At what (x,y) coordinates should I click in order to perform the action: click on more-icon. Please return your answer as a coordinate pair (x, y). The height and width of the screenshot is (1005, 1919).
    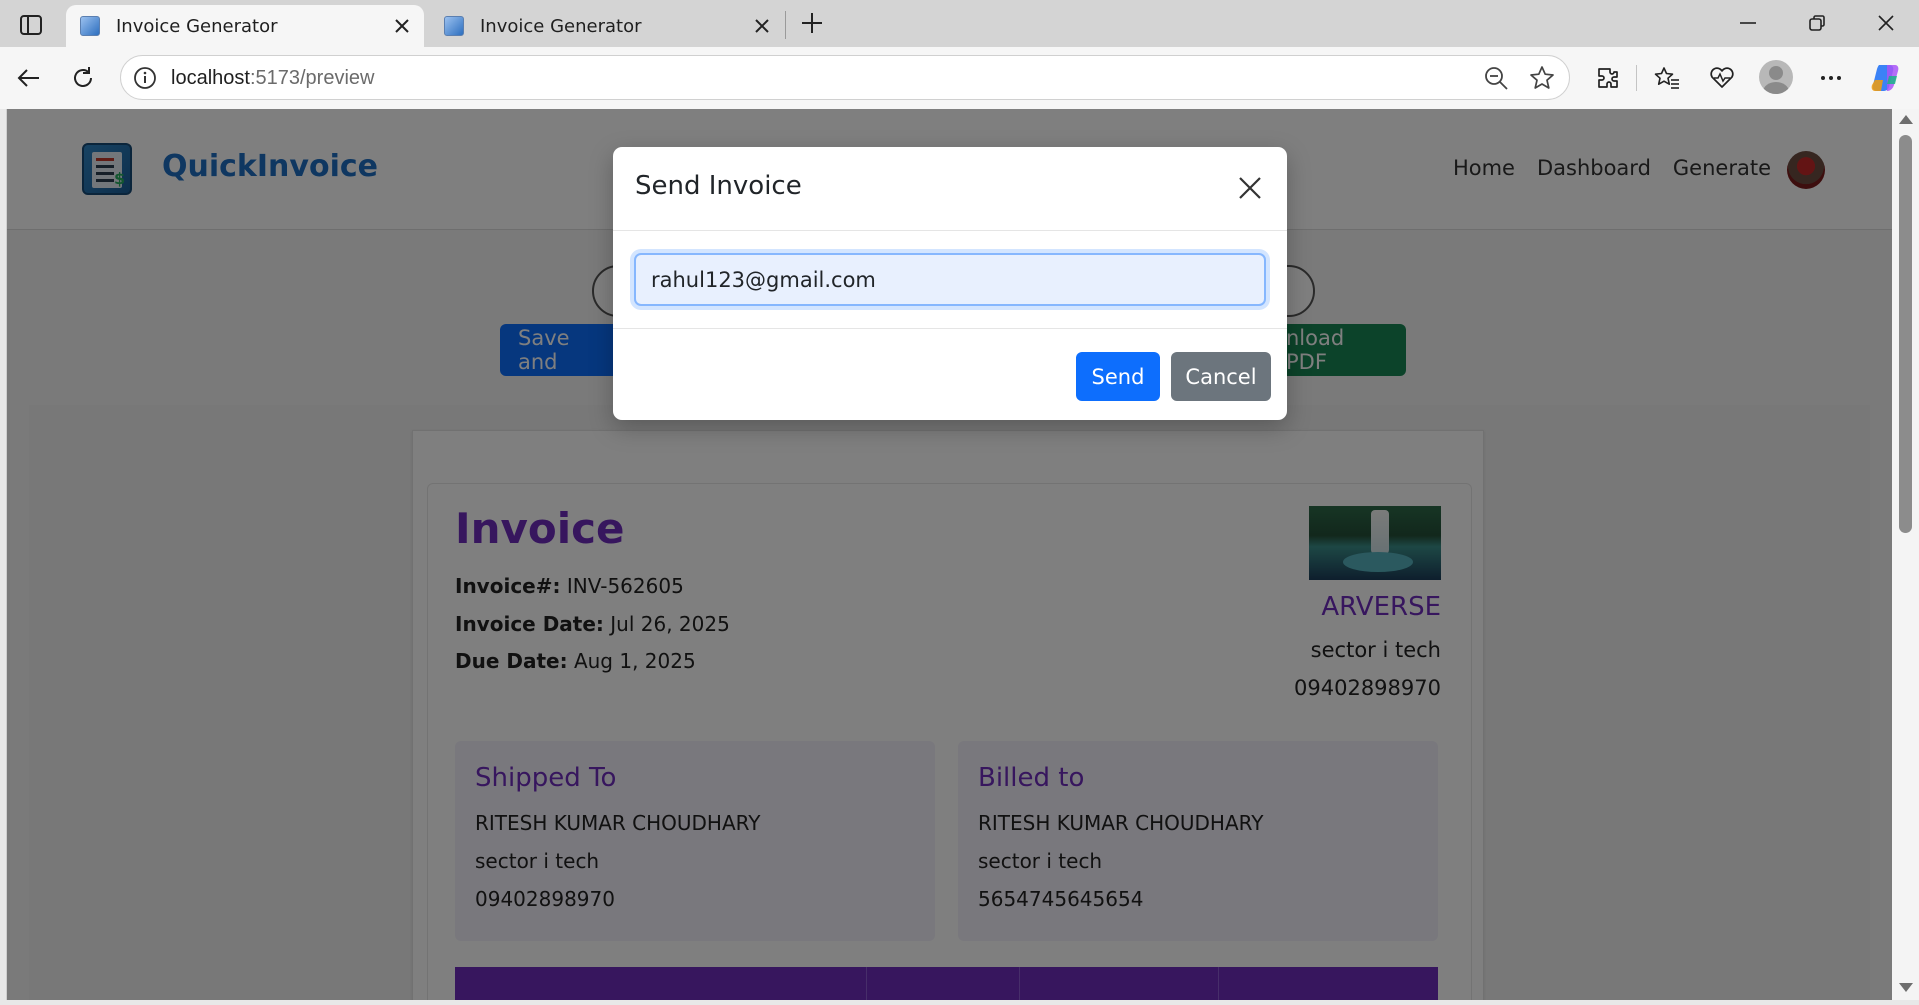
    Looking at the image, I should click on (1831, 78).